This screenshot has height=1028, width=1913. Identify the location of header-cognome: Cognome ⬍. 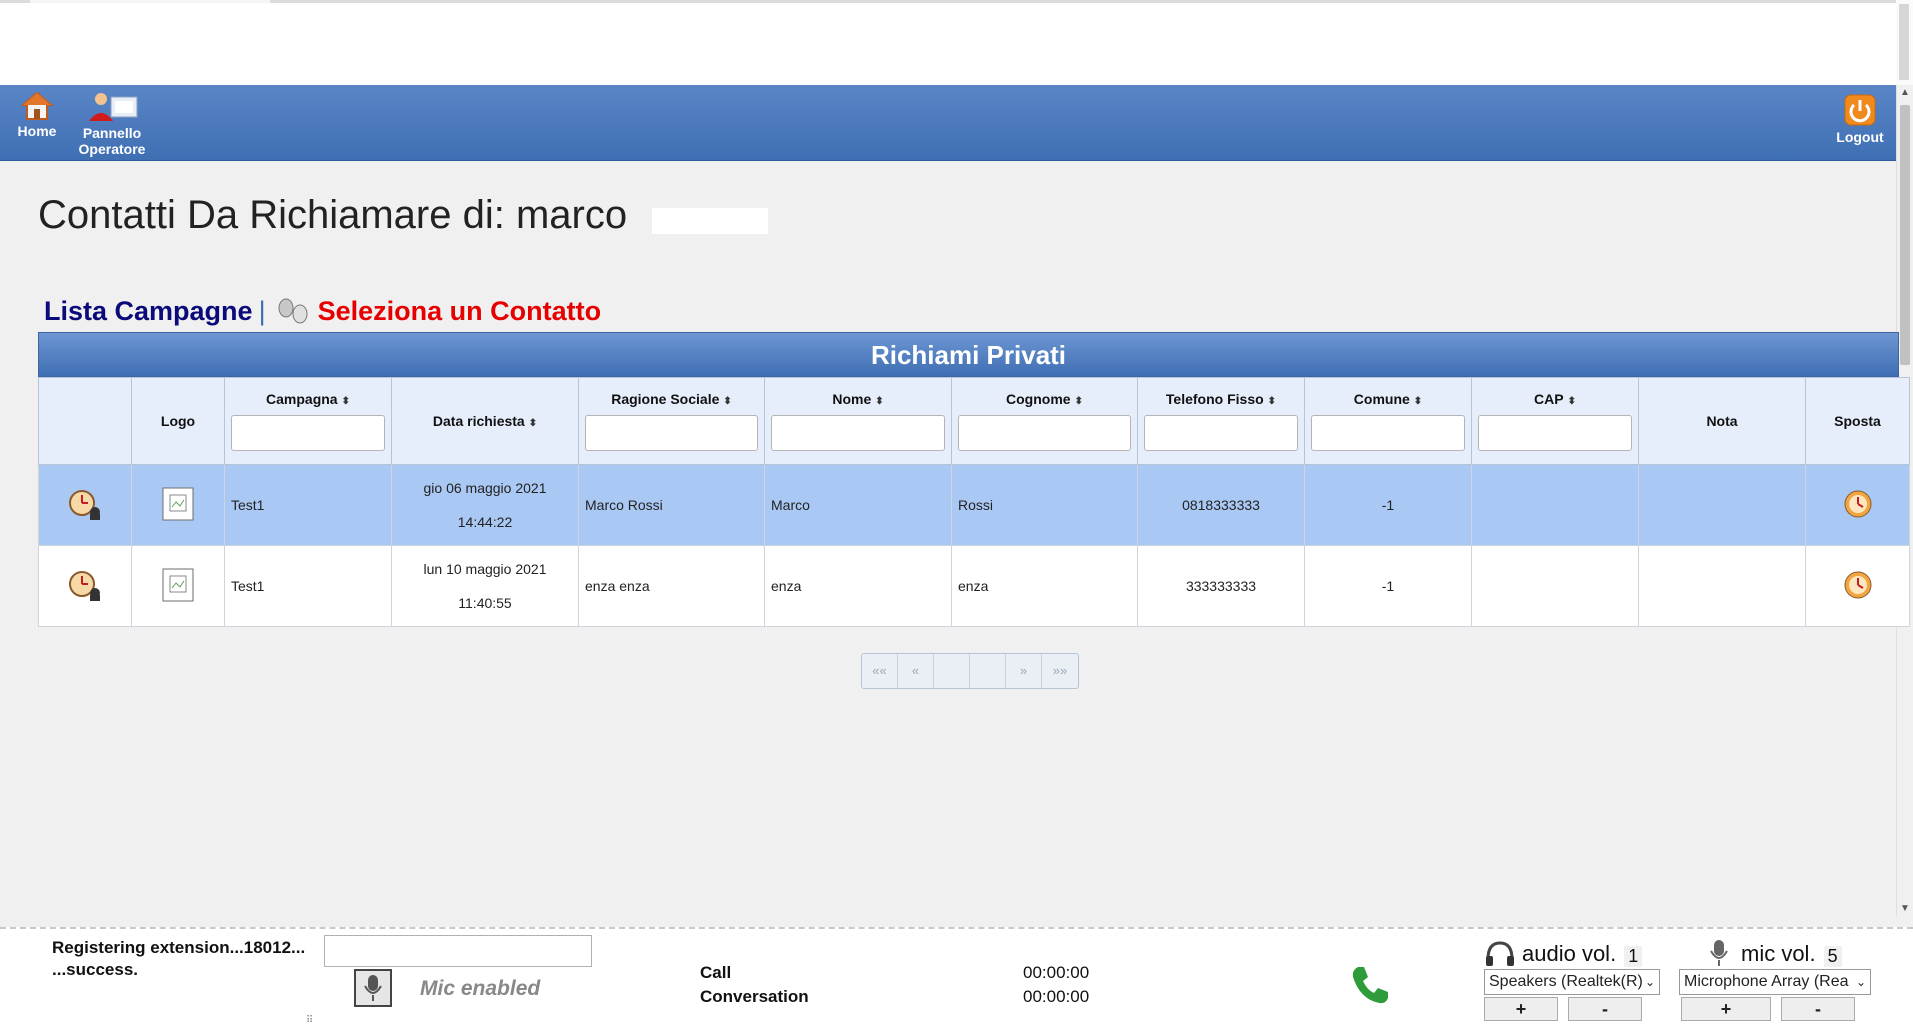
(1044, 421).